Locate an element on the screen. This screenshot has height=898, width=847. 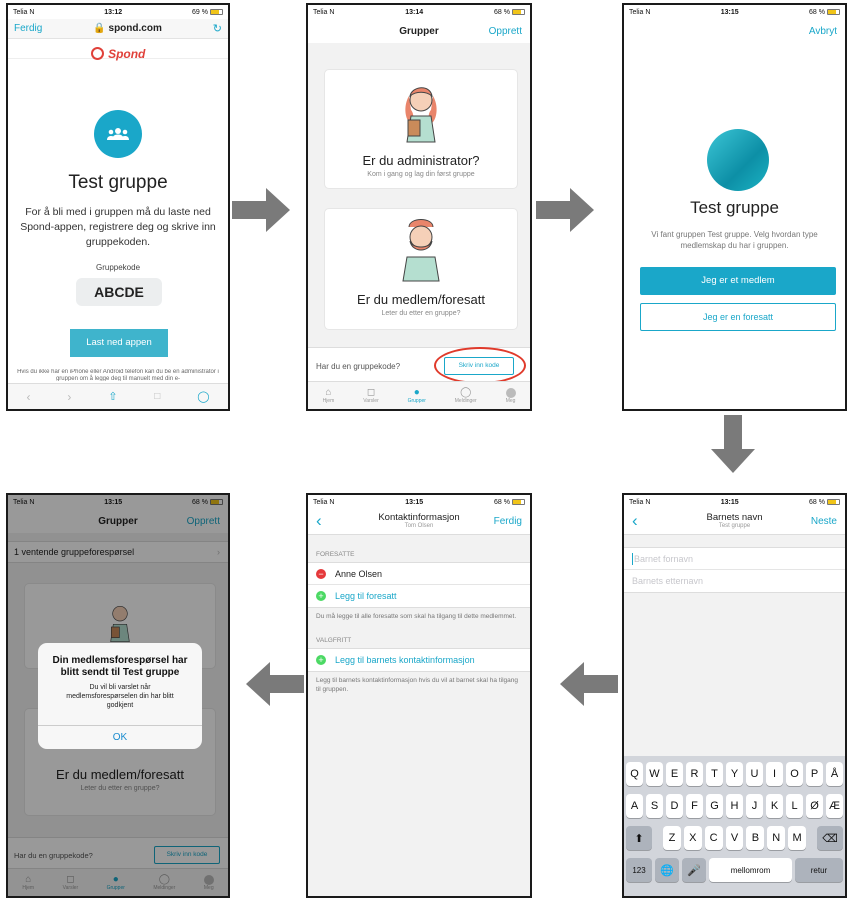
guardians-list: − Anne Olsen + Legg til foresatt is located at coordinates (419, 585).